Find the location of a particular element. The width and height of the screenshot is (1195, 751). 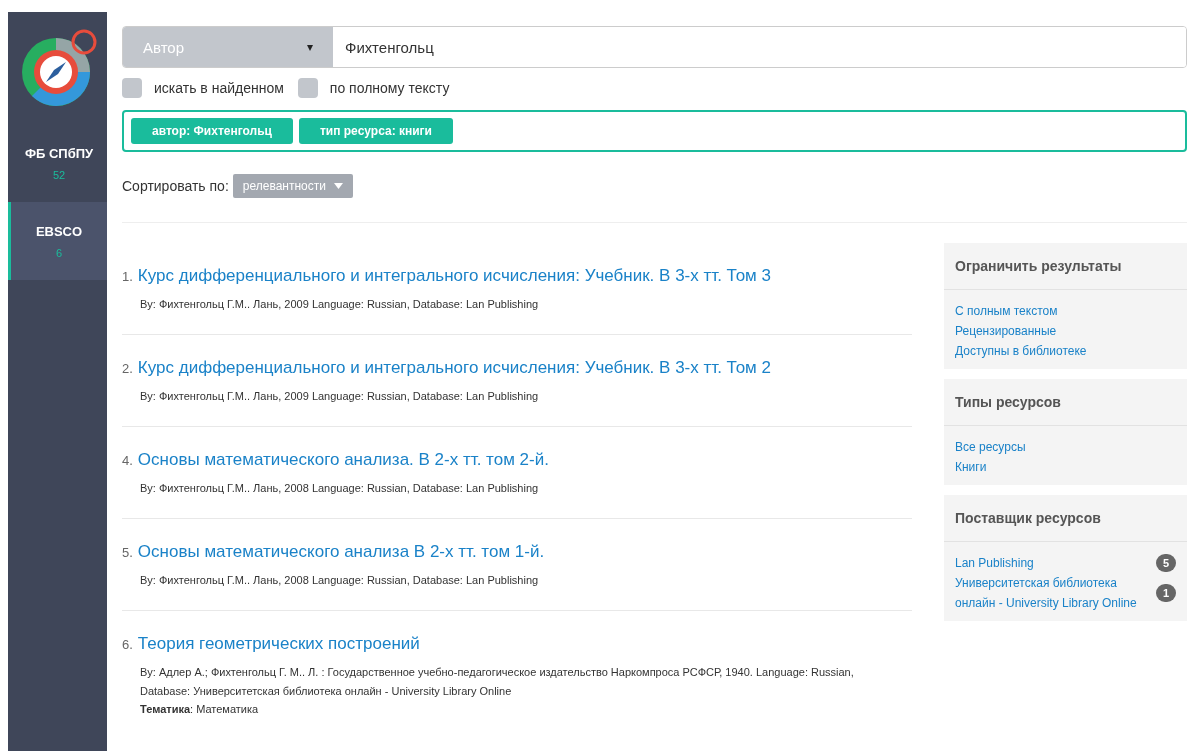

result-number: 1. is located at coordinates (127, 276).